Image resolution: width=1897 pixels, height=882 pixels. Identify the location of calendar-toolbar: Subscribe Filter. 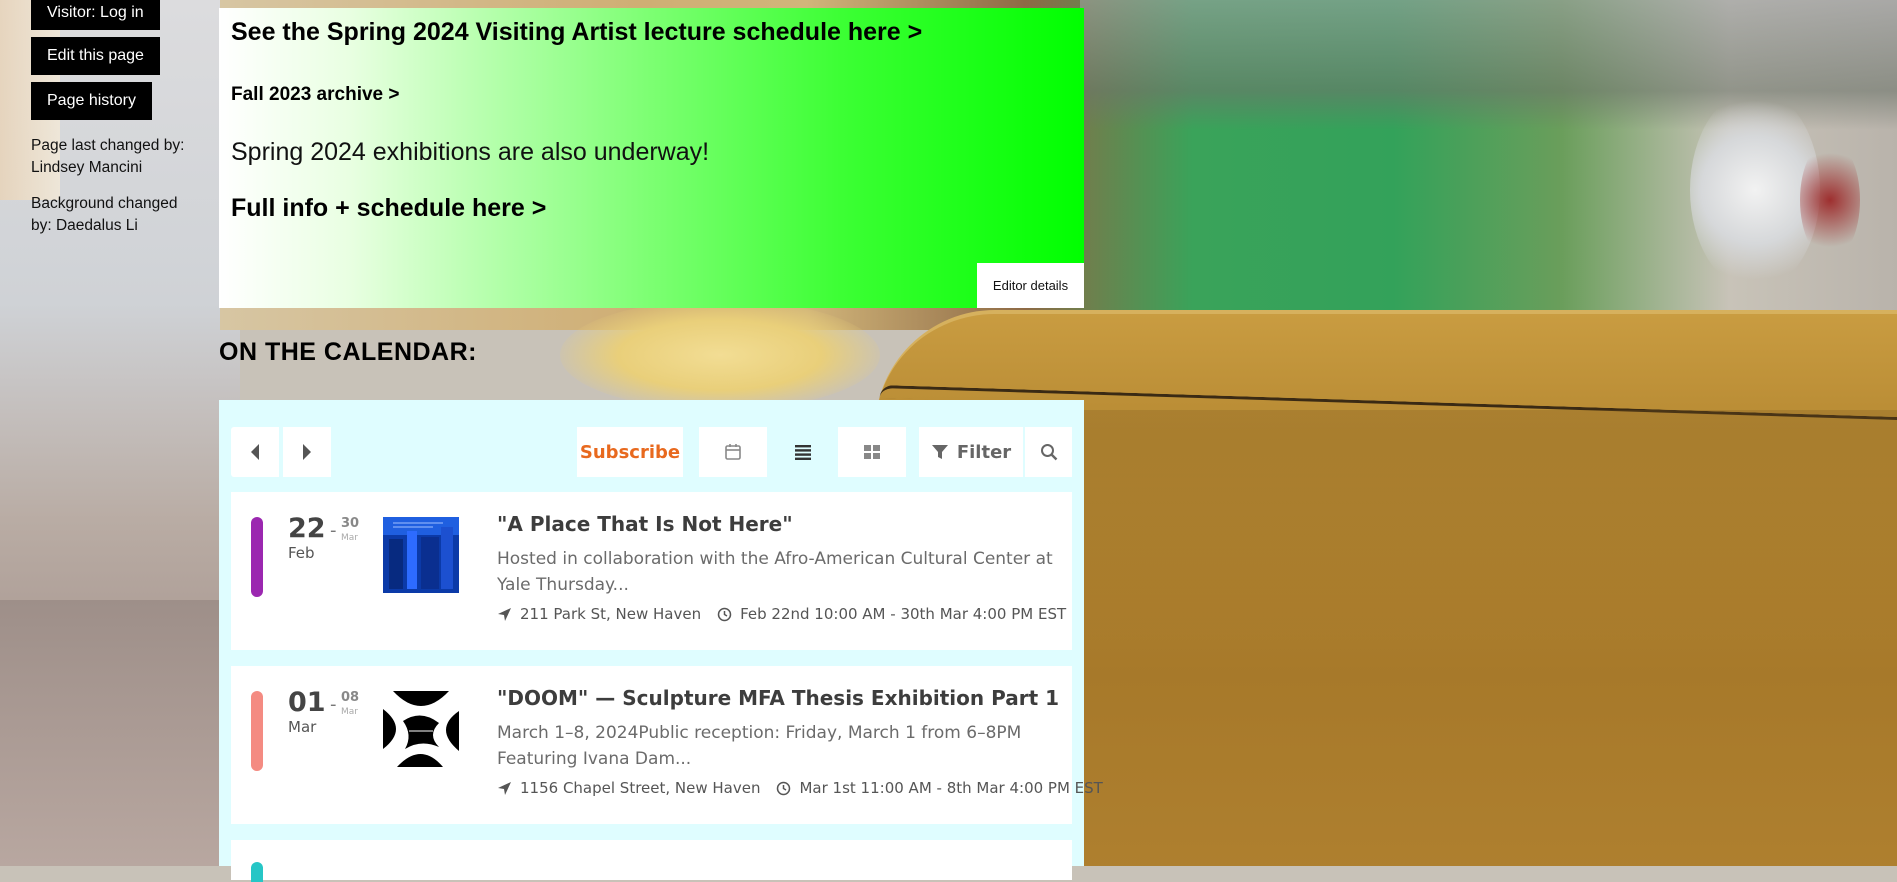
(651, 452).